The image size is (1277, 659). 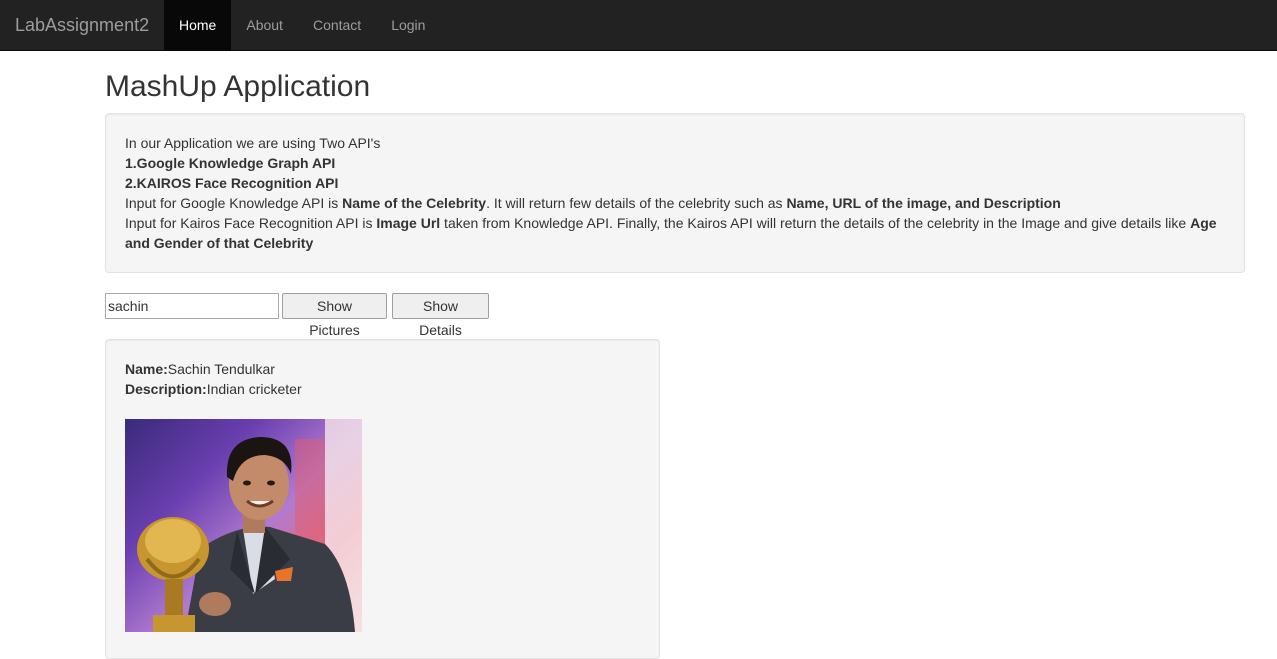 What do you see at coordinates (408, 223) in the screenshot?
I see `kairos-input-text-b: Image Url` at bounding box center [408, 223].